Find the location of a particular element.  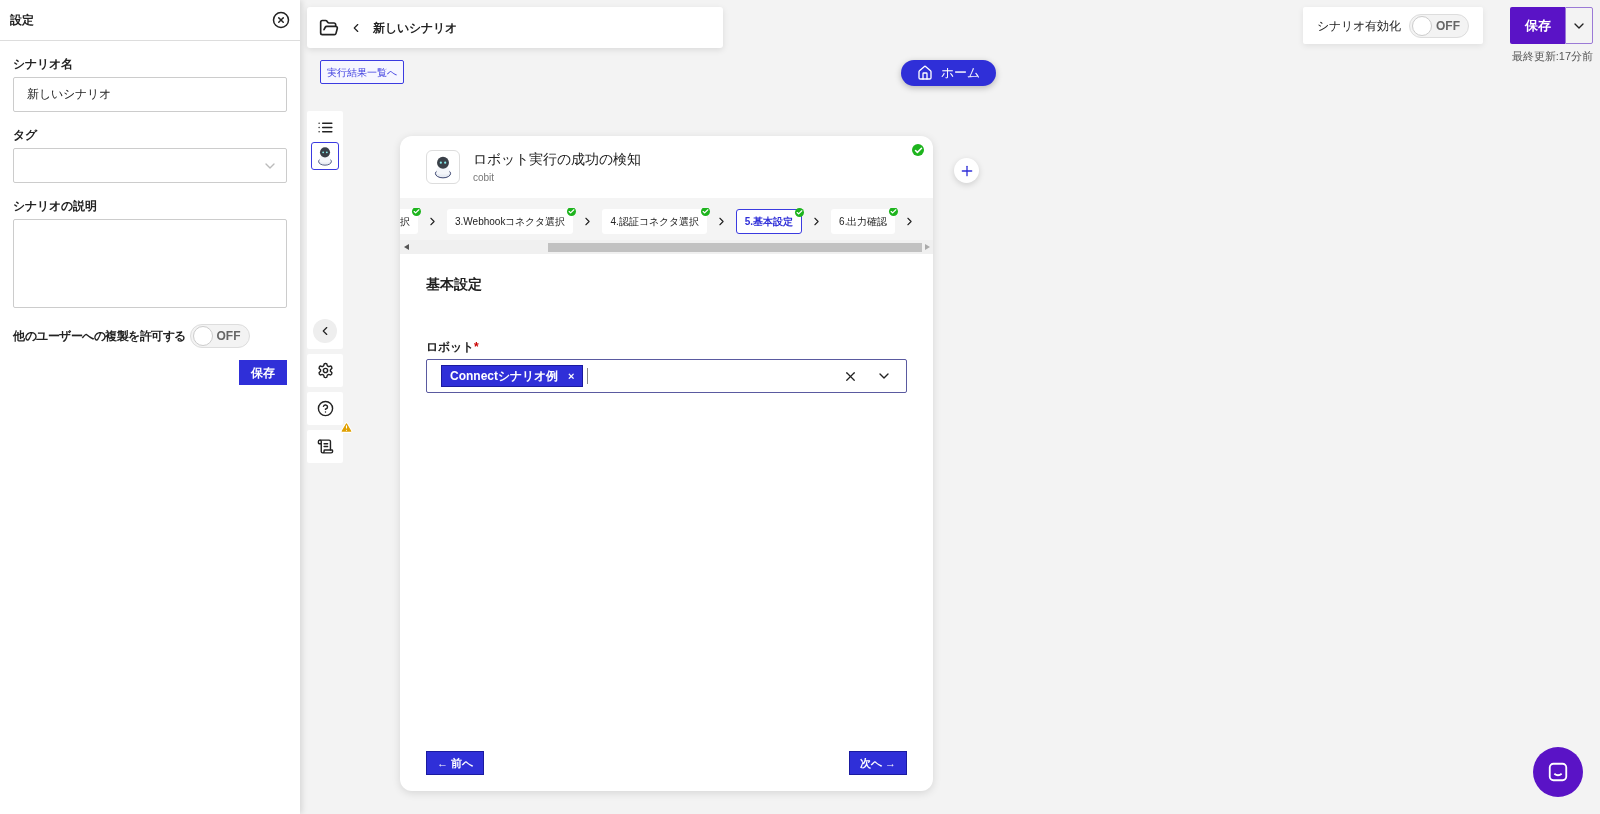

help-icon is located at coordinates (325, 408).